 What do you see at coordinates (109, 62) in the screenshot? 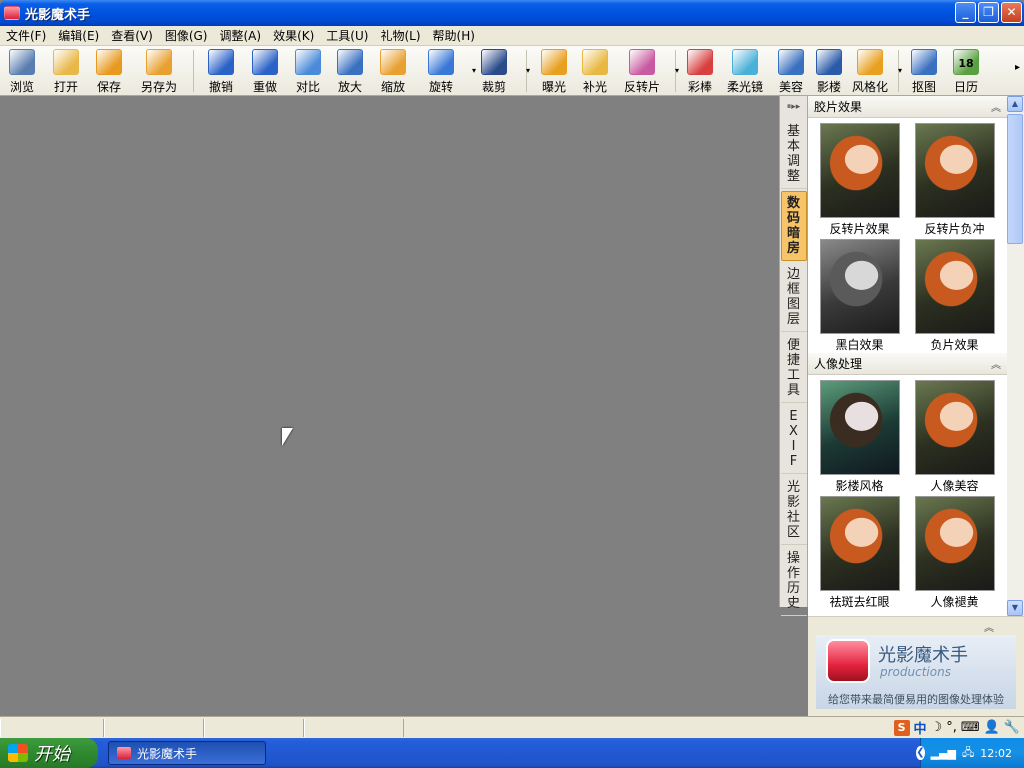
I see `save-icon` at bounding box center [109, 62].